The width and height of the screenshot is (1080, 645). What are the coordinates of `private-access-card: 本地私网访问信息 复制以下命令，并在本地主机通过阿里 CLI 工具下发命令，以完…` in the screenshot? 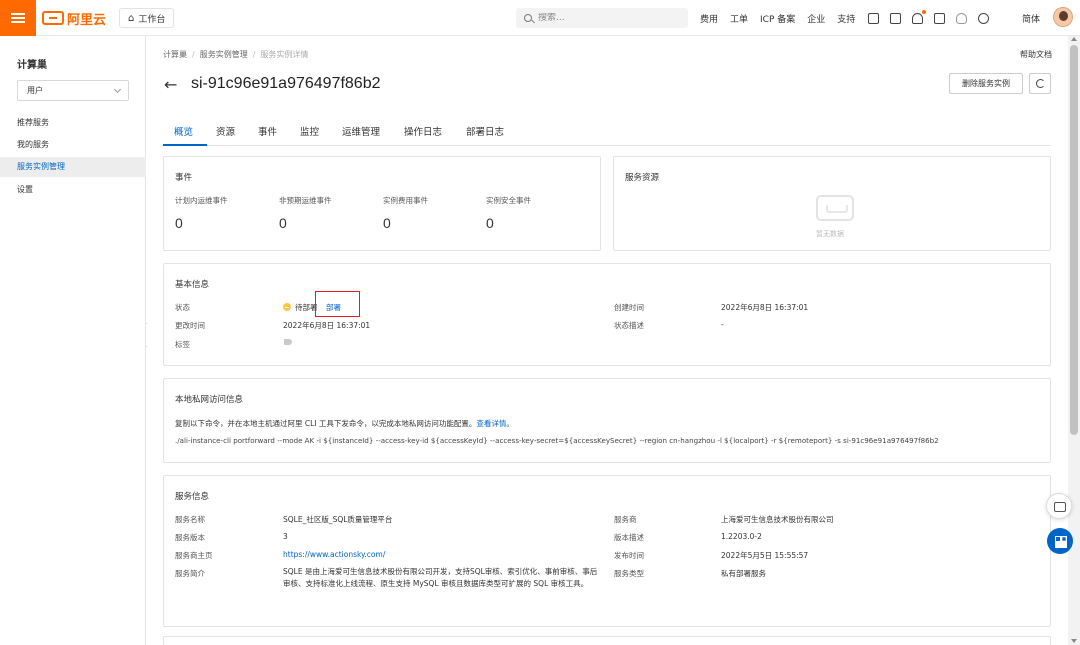 It's located at (607, 420).